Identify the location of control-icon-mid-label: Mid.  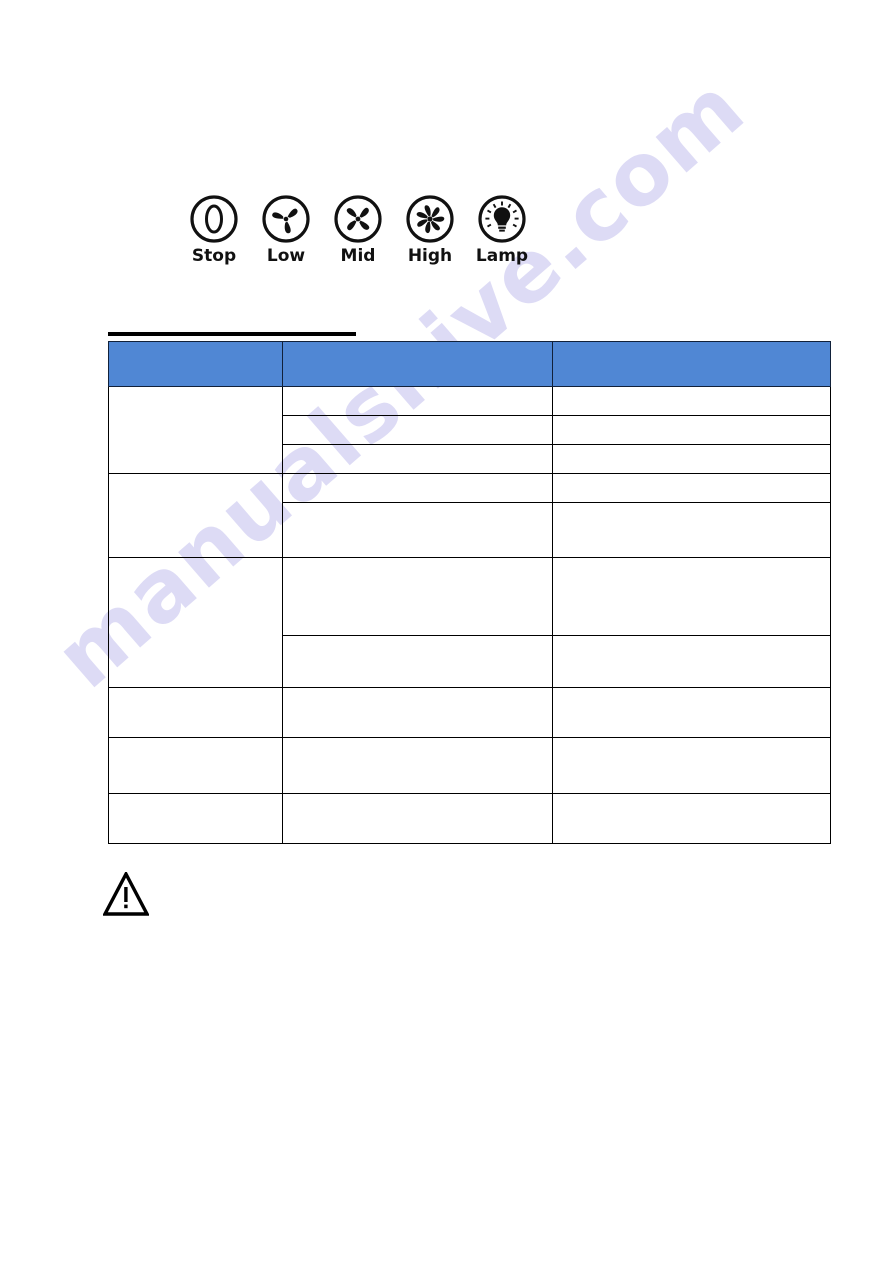
(358, 256).